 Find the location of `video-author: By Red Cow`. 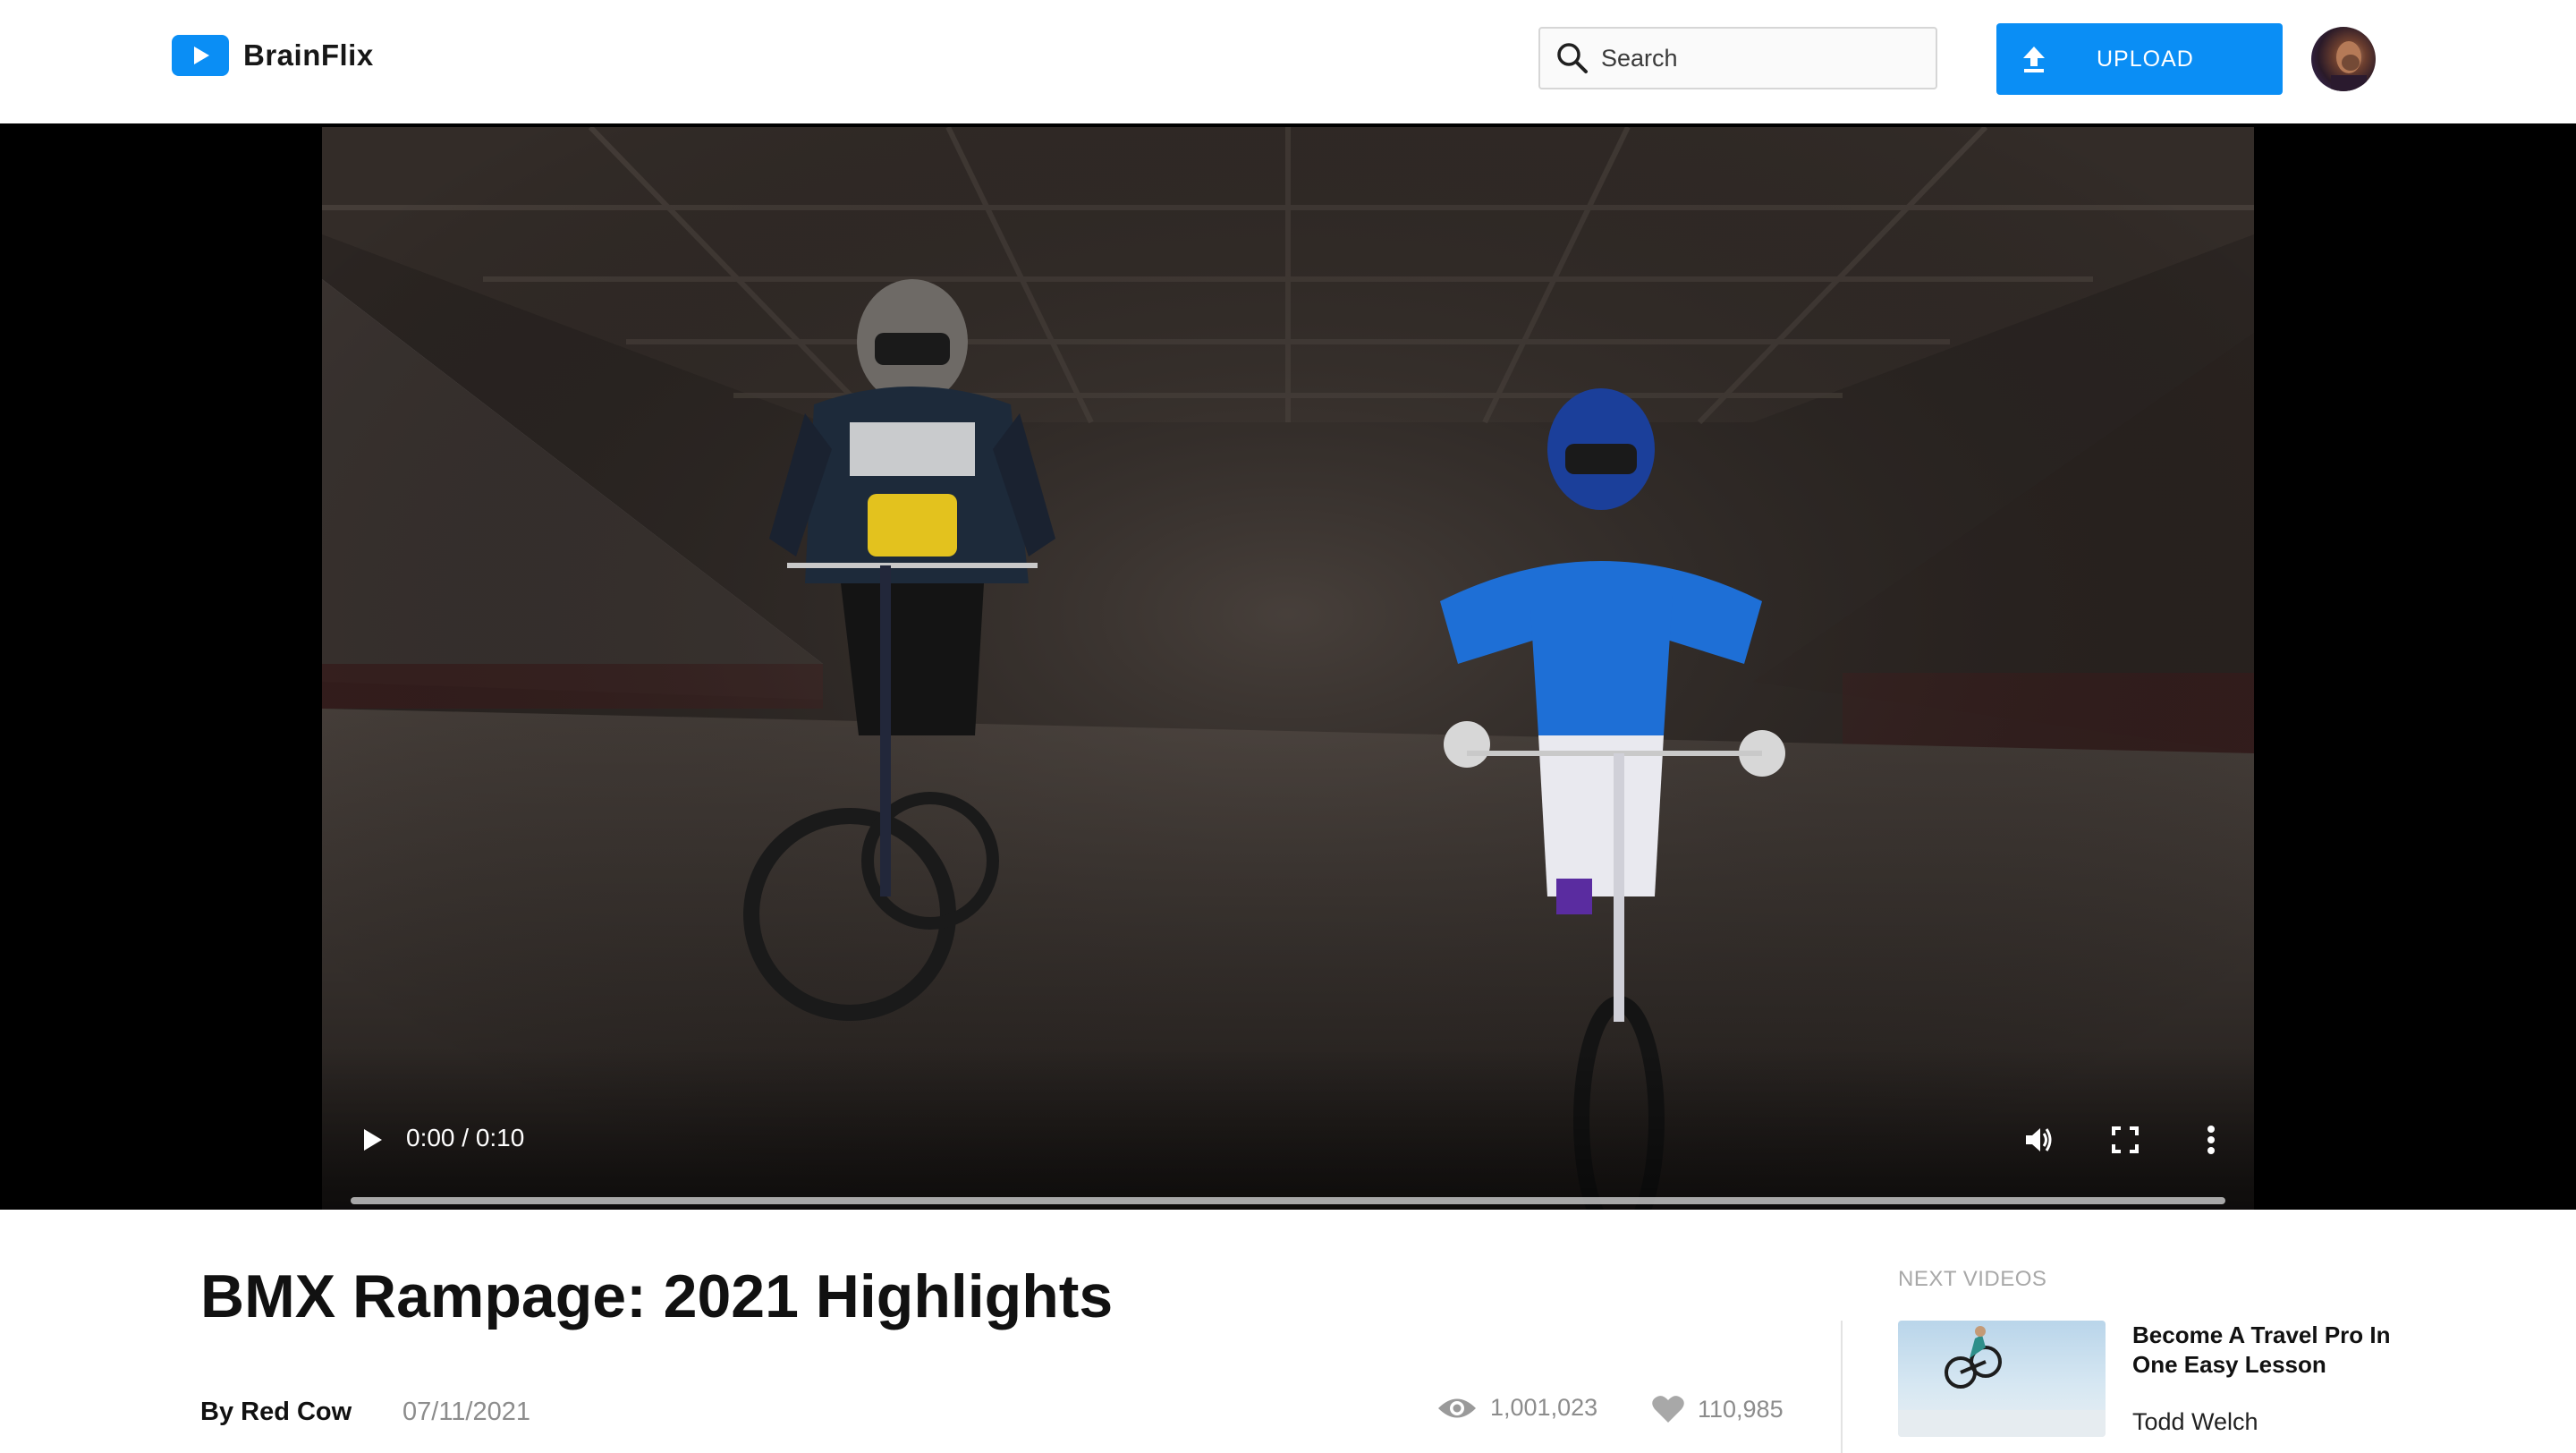

video-author: By Red Cow is located at coordinates (276, 1412).